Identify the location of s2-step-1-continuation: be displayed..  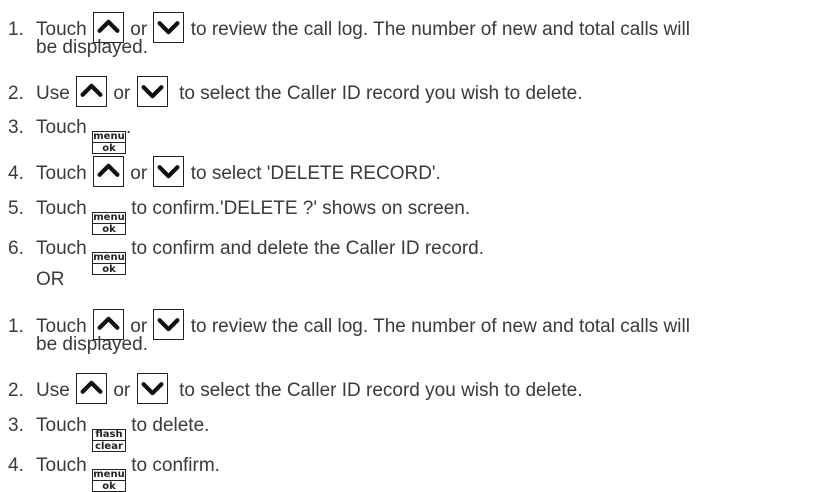
(92, 344).